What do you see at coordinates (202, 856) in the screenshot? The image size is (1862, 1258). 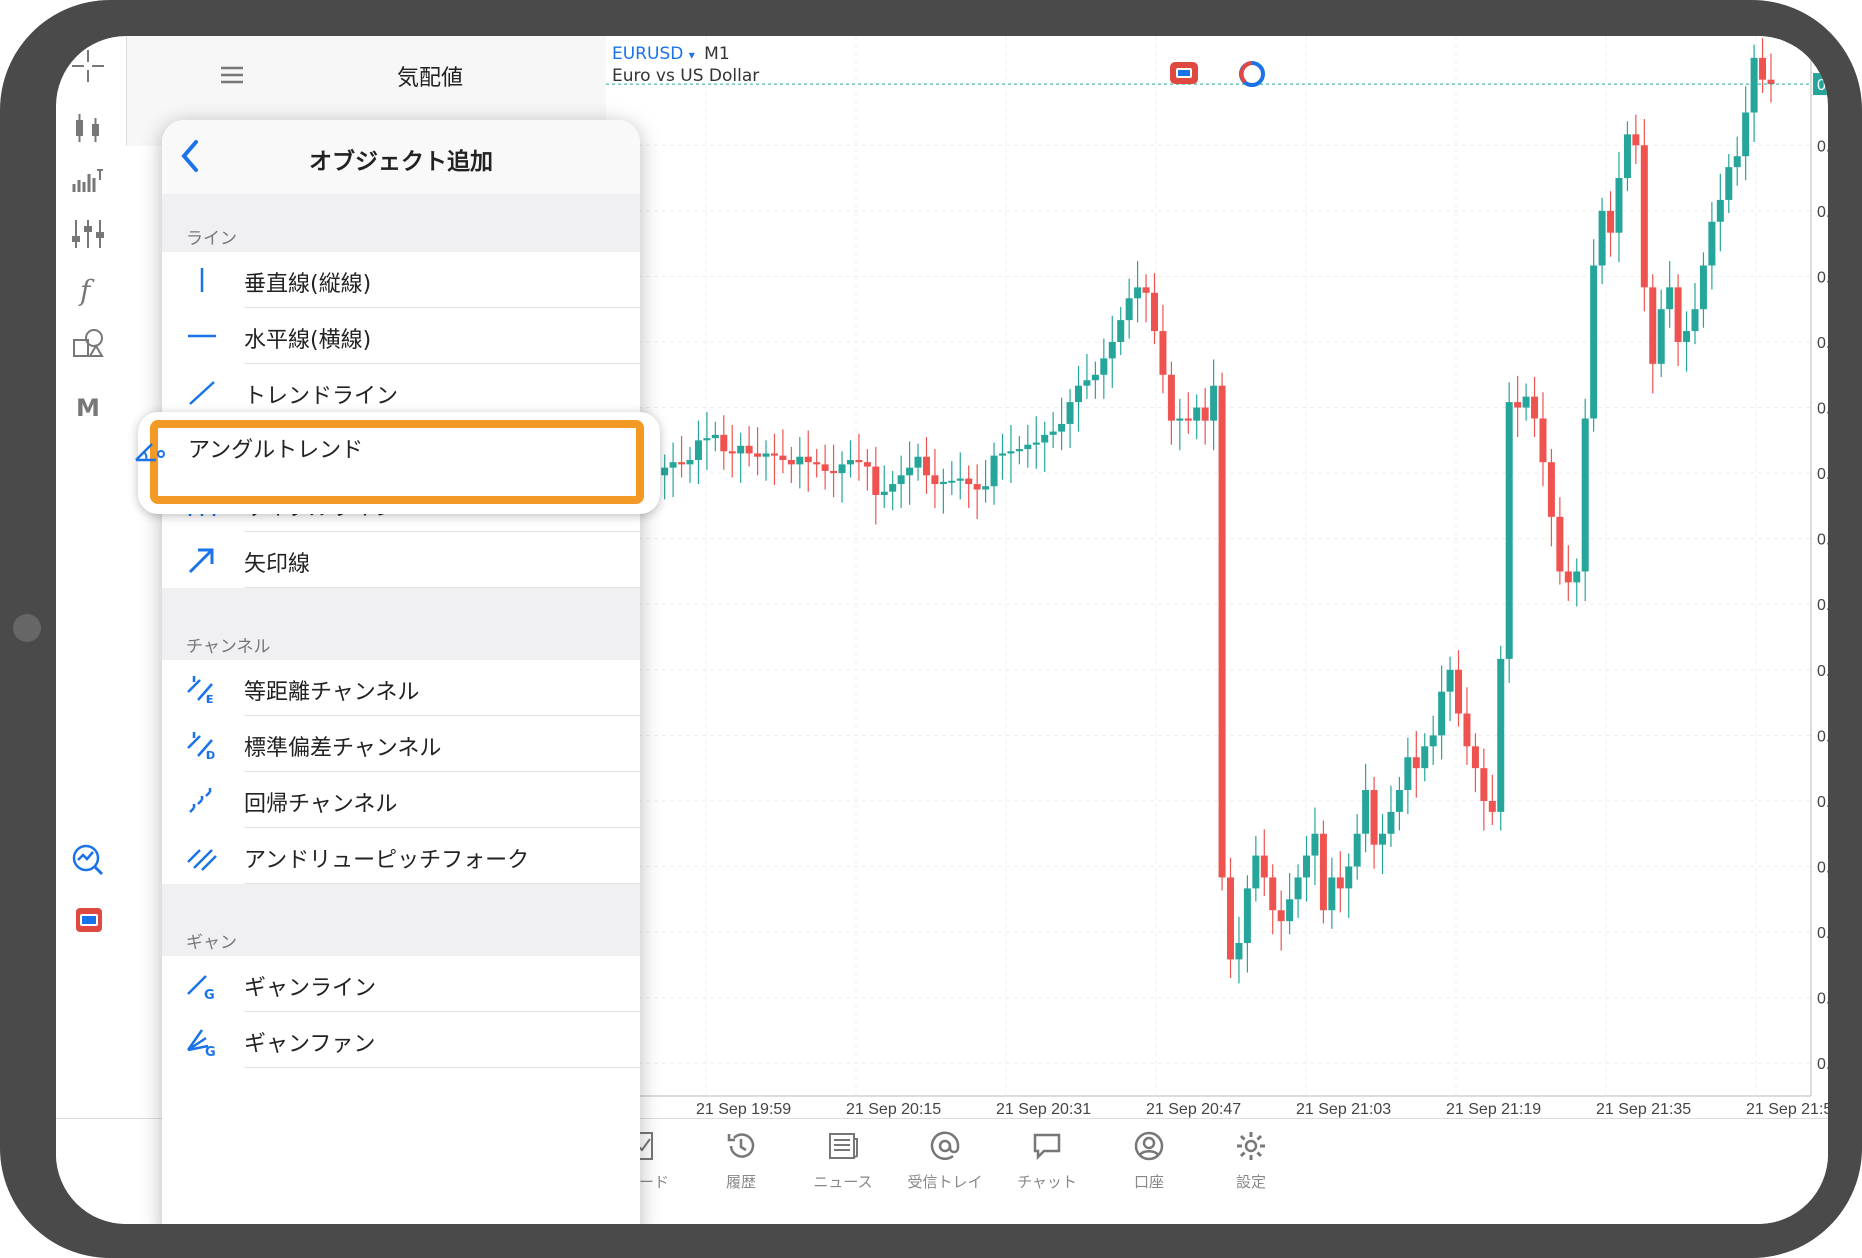 I see `andrews-pitchfork-icon` at bounding box center [202, 856].